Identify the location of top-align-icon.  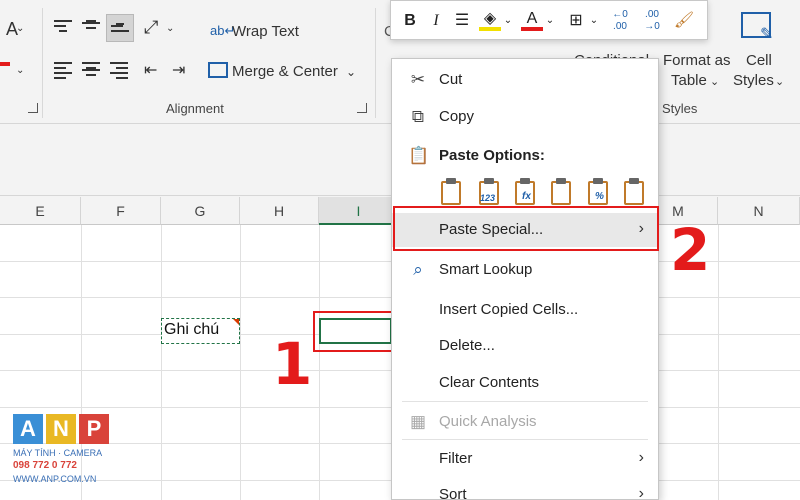
(63, 27).